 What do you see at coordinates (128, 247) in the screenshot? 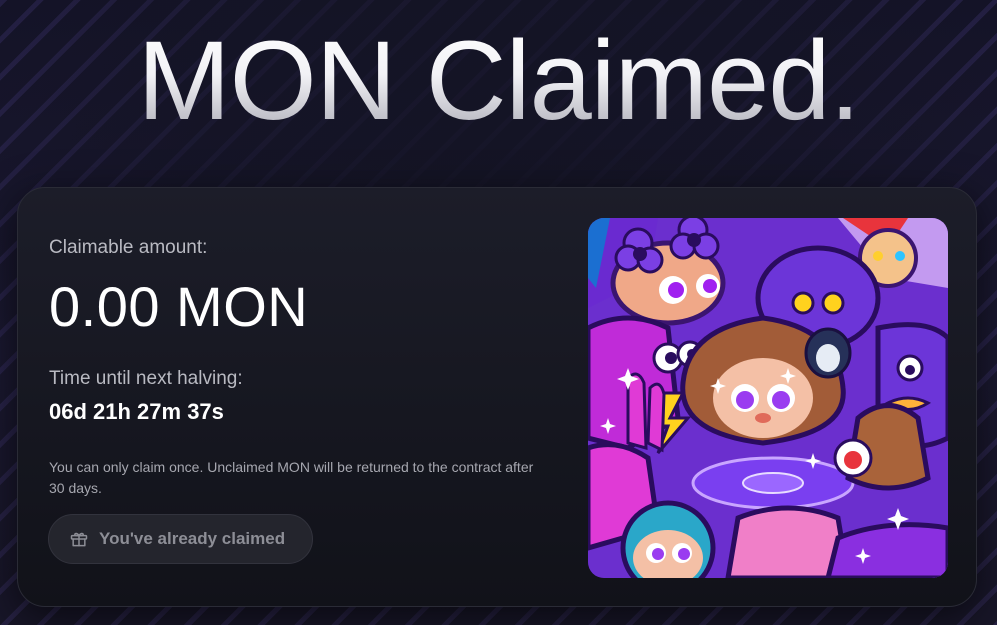
I see `claimable-amount-label: Claimable amount:` at bounding box center [128, 247].